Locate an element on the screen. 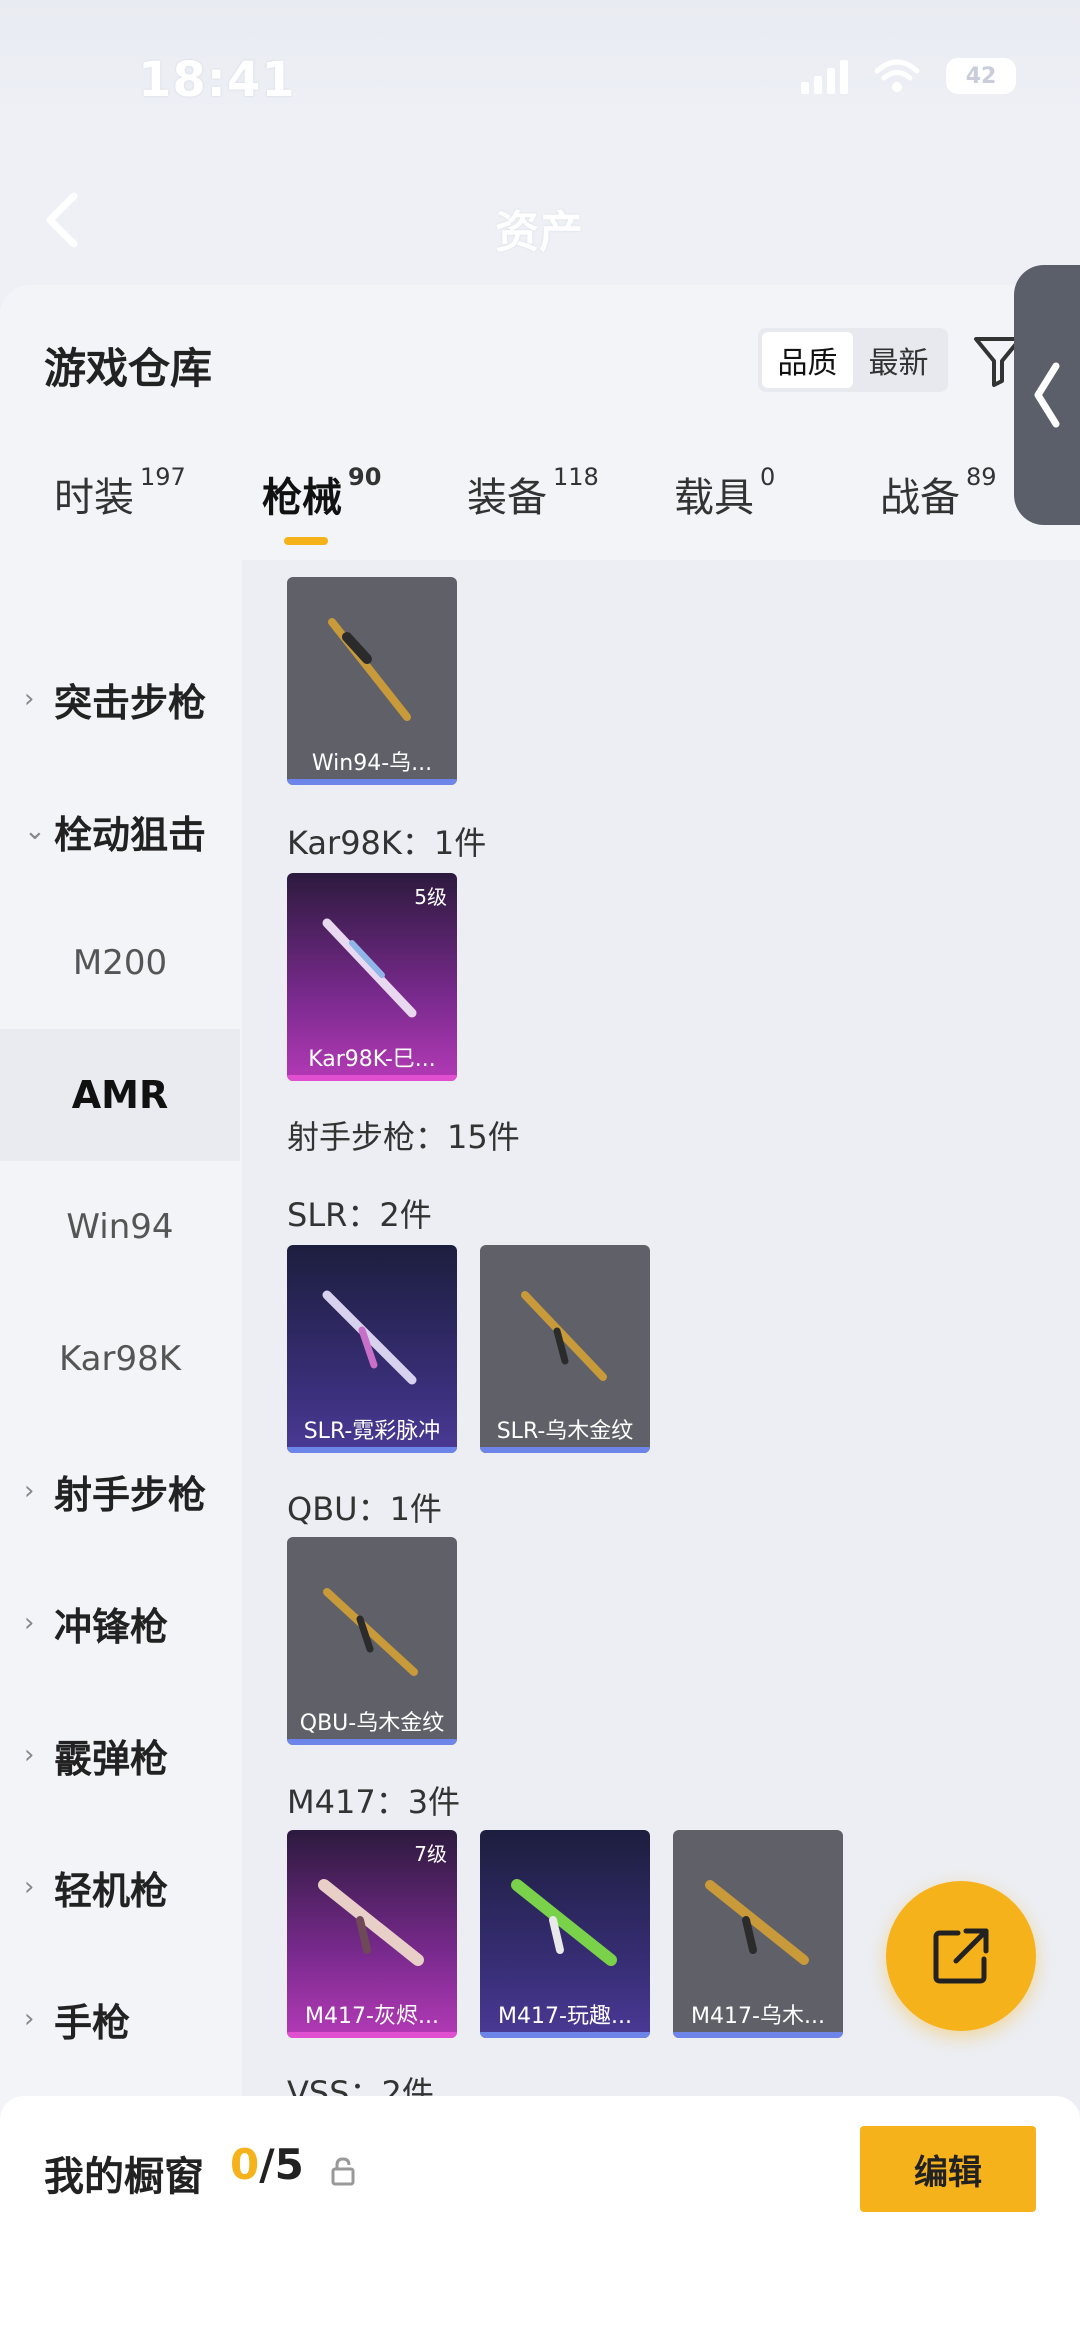 Image resolution: width=1080 pixels, height=2341 pixels. sidebar-subitem-kar98k: Kar98K is located at coordinates (120, 1359).